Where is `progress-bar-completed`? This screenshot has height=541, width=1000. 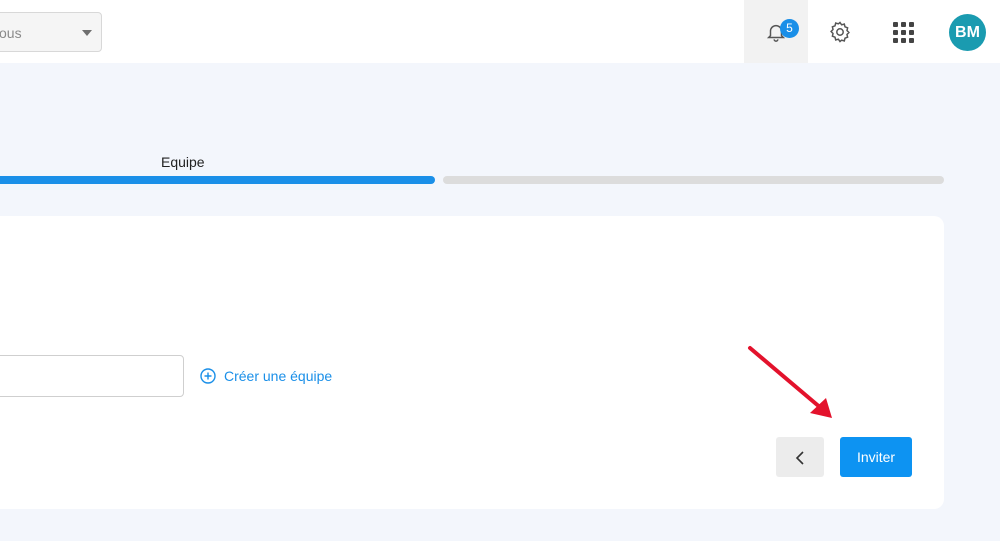 progress-bar-completed is located at coordinates (217, 180).